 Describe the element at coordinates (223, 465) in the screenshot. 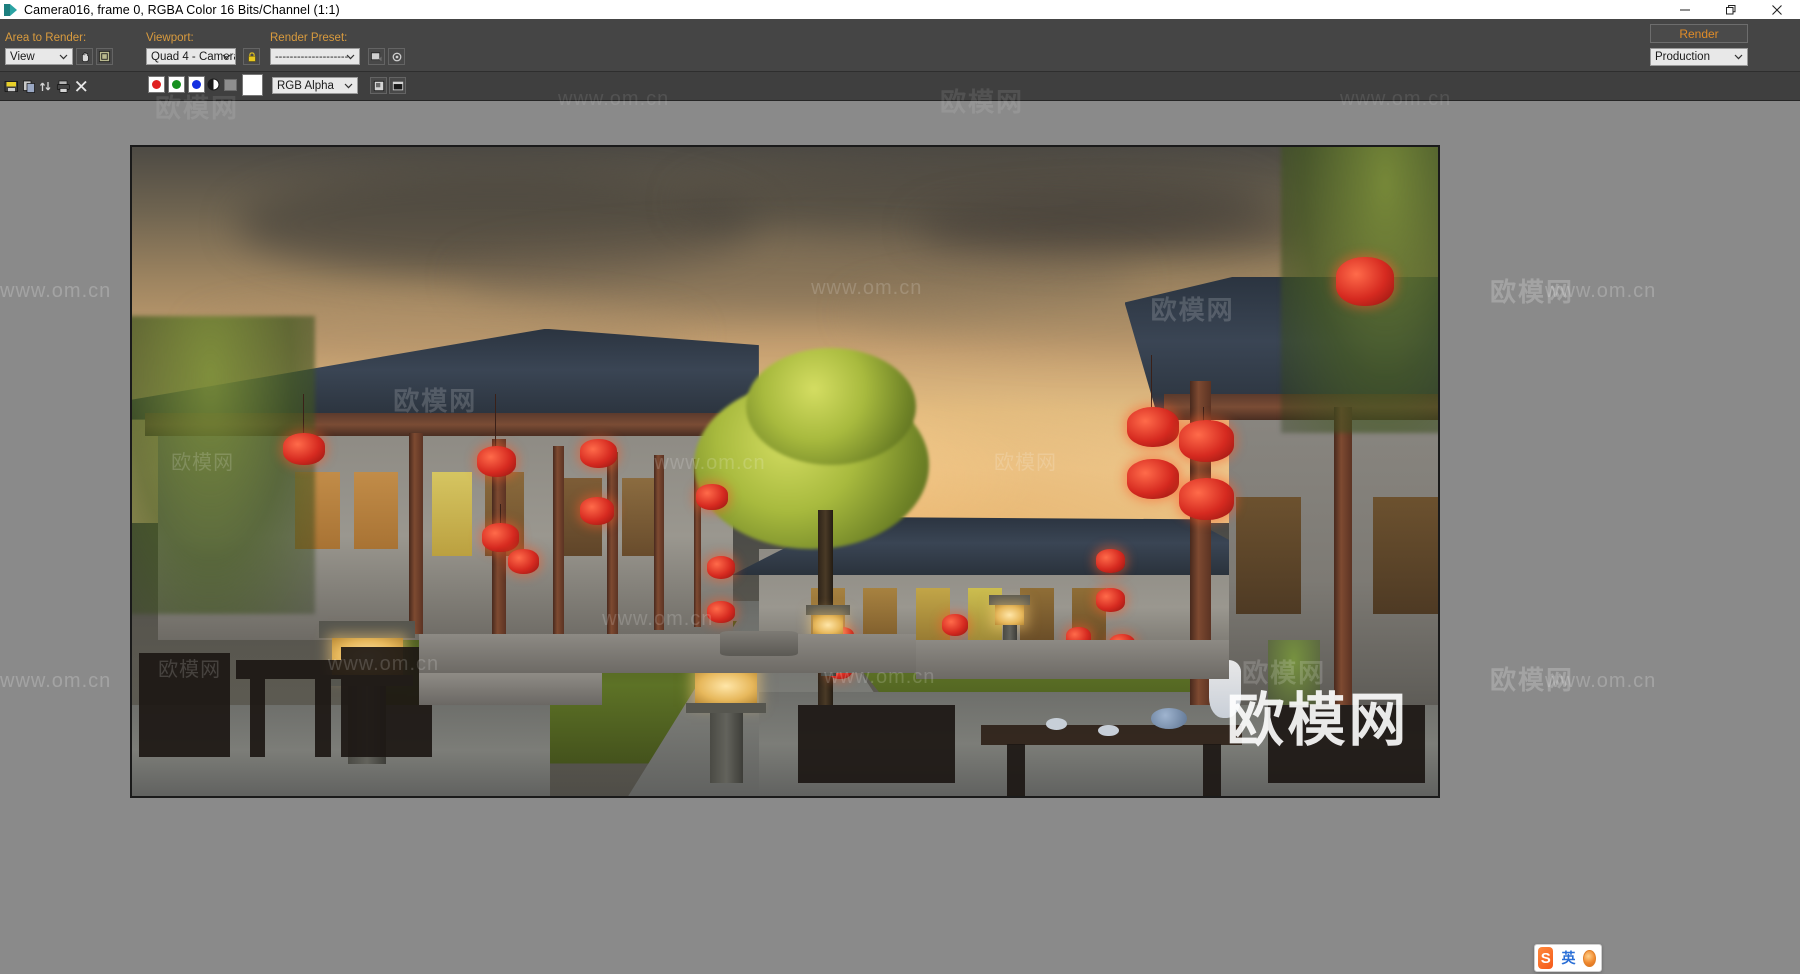

I see `willow-left` at that location.